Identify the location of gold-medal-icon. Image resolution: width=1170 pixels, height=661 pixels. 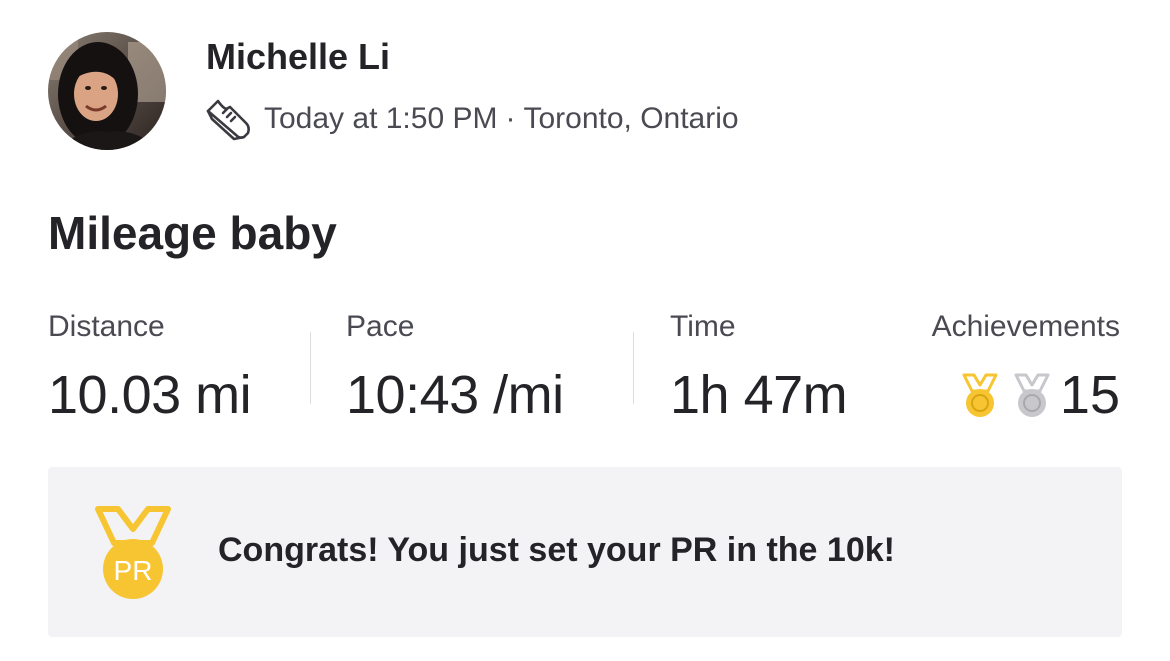
(980, 395).